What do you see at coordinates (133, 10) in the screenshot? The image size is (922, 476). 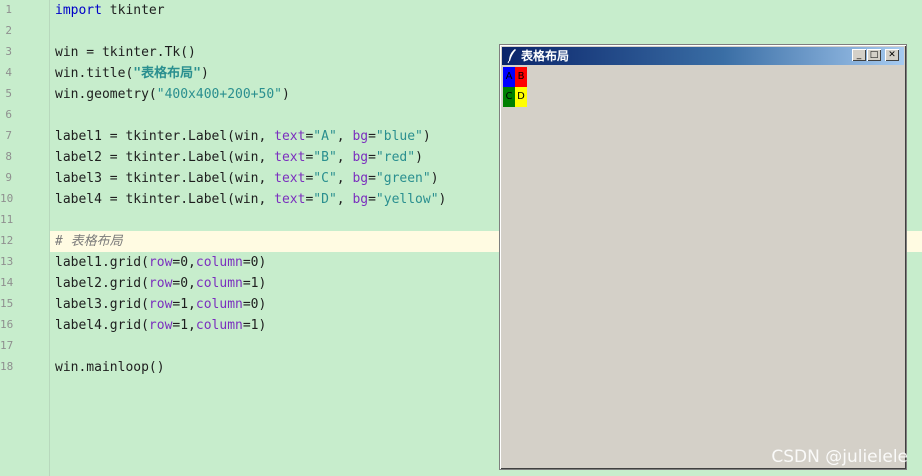 I see `code-text: tkinter` at bounding box center [133, 10].